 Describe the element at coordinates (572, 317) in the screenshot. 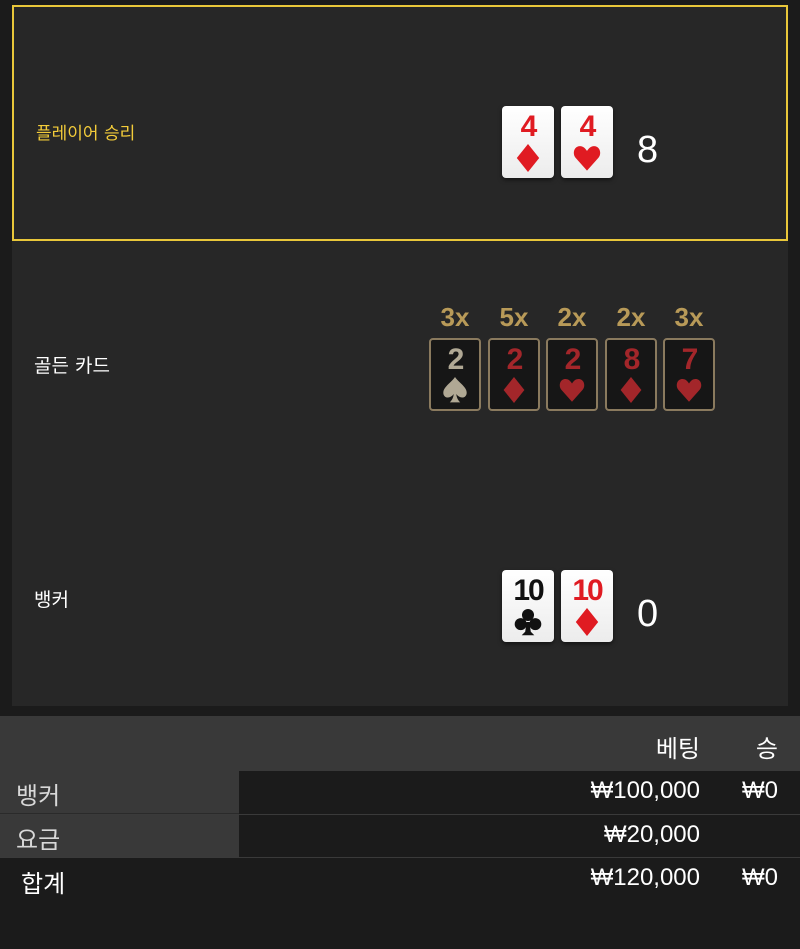

I see `multiplier-3: 2x` at that location.